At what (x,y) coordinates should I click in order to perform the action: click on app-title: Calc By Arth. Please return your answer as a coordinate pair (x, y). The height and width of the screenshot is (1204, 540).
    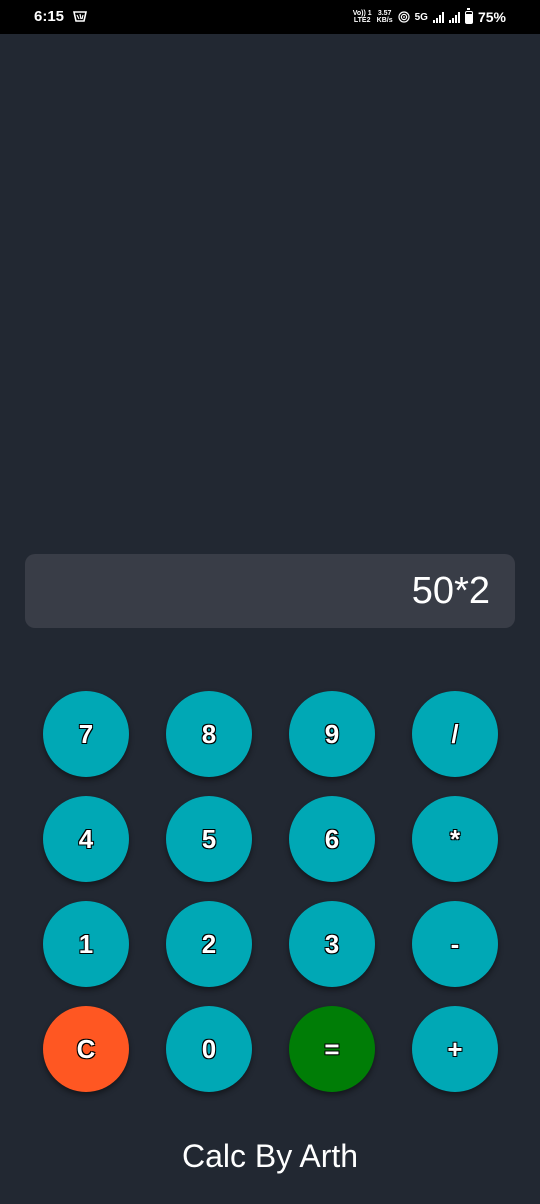
    Looking at the image, I should click on (270, 1156).